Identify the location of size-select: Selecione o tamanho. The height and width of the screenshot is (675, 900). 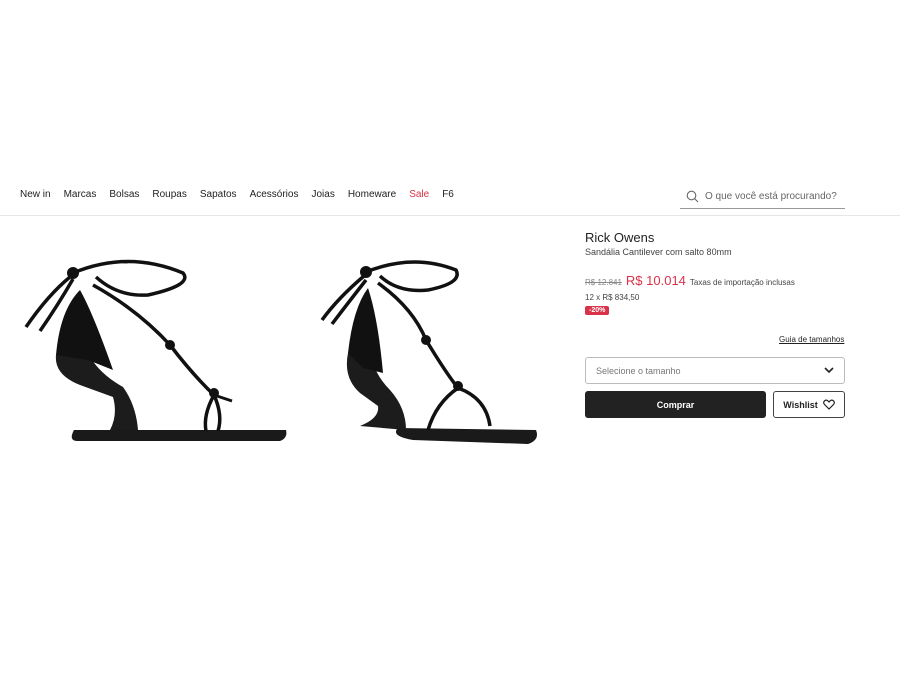
(715, 370).